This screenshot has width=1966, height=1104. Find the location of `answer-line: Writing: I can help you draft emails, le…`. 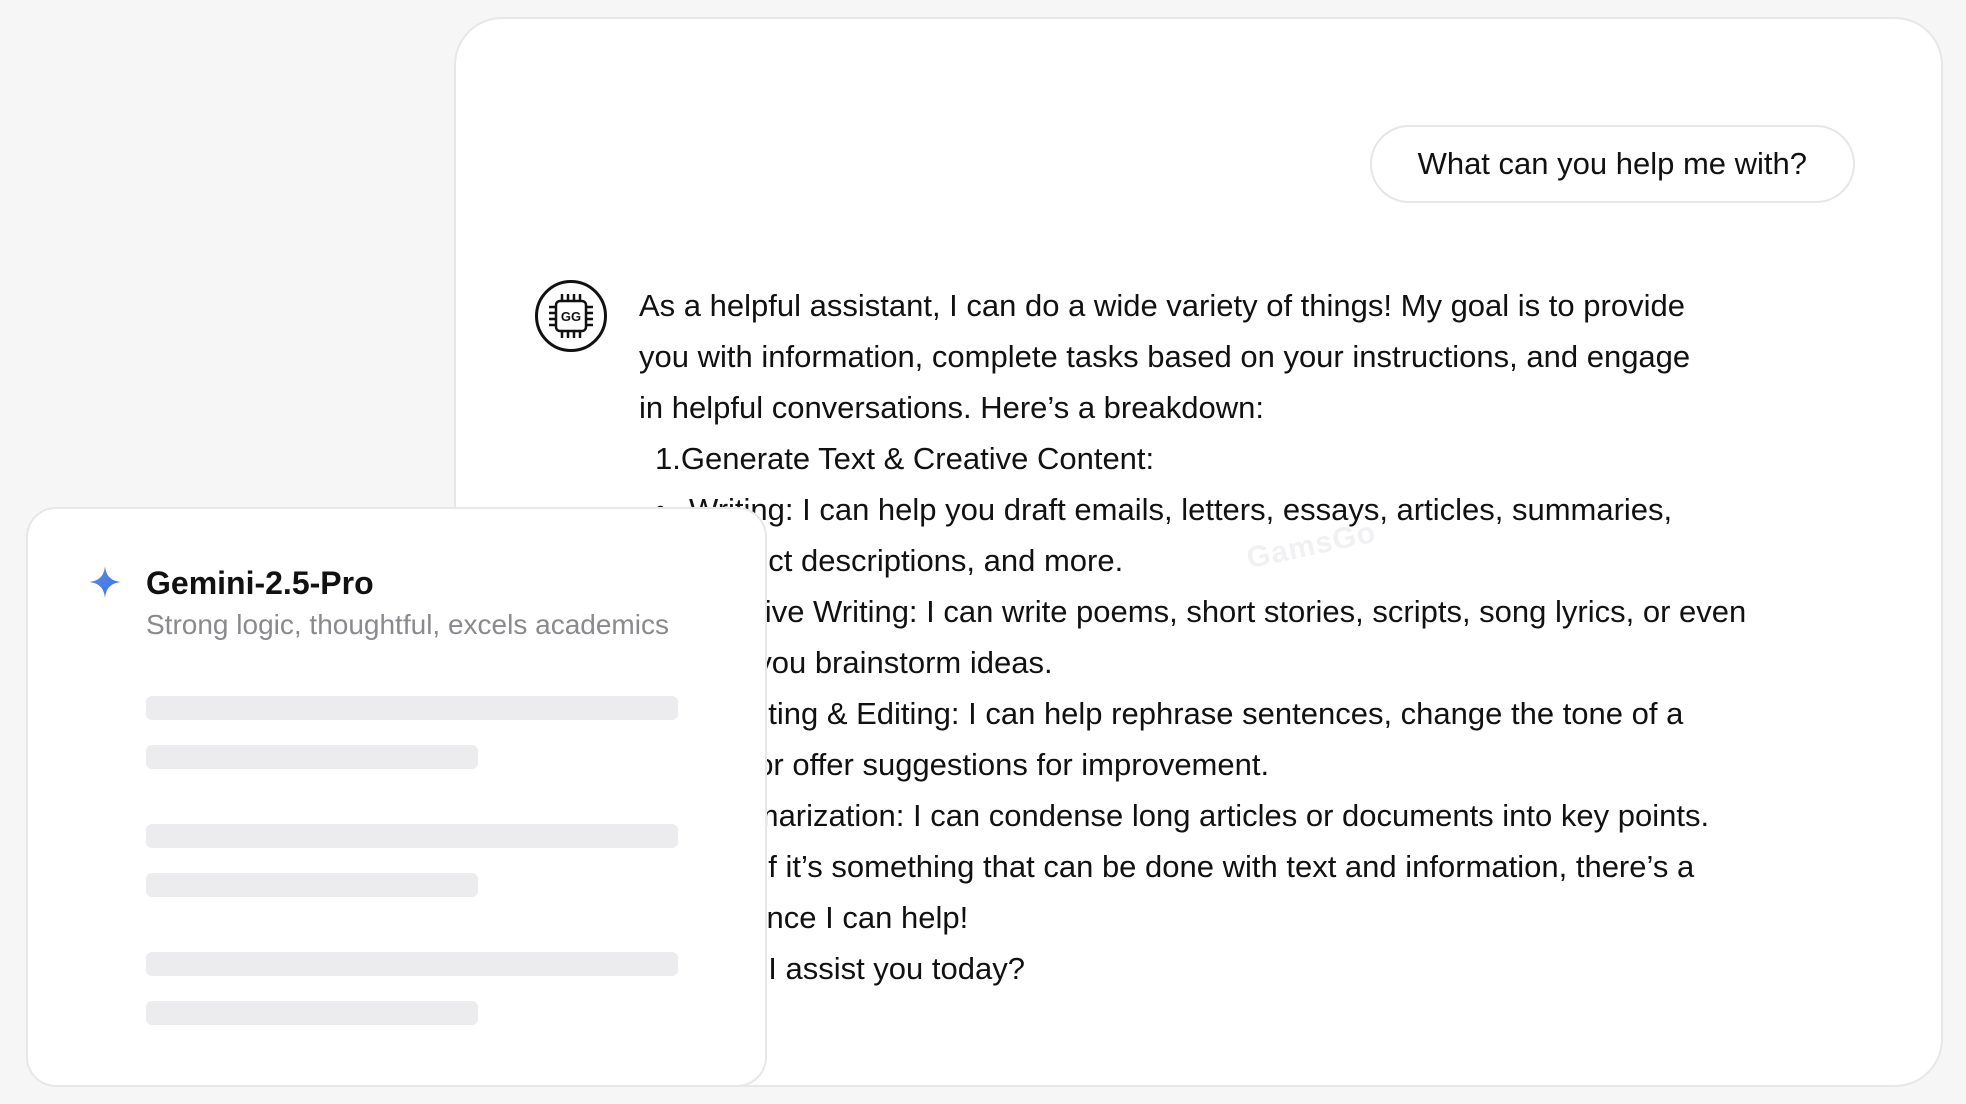

answer-line: Writing: I can help you draft emails, le… is located at coordinates (1181, 509).